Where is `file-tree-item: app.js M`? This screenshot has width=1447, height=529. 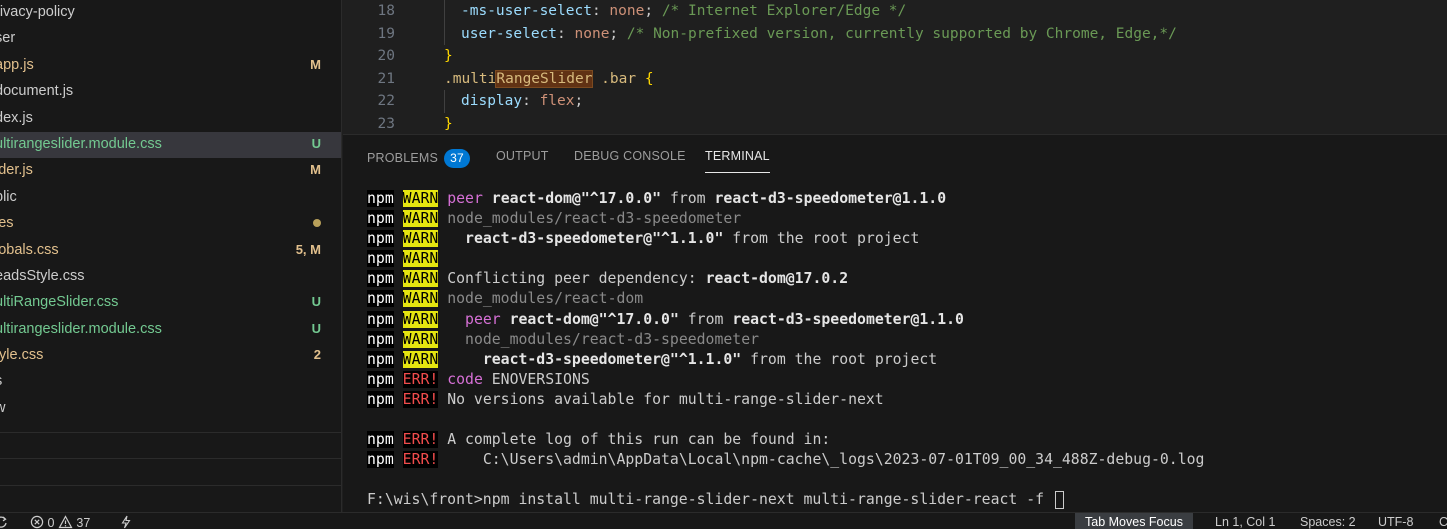
file-tree-item: app.js M is located at coordinates (170, 66).